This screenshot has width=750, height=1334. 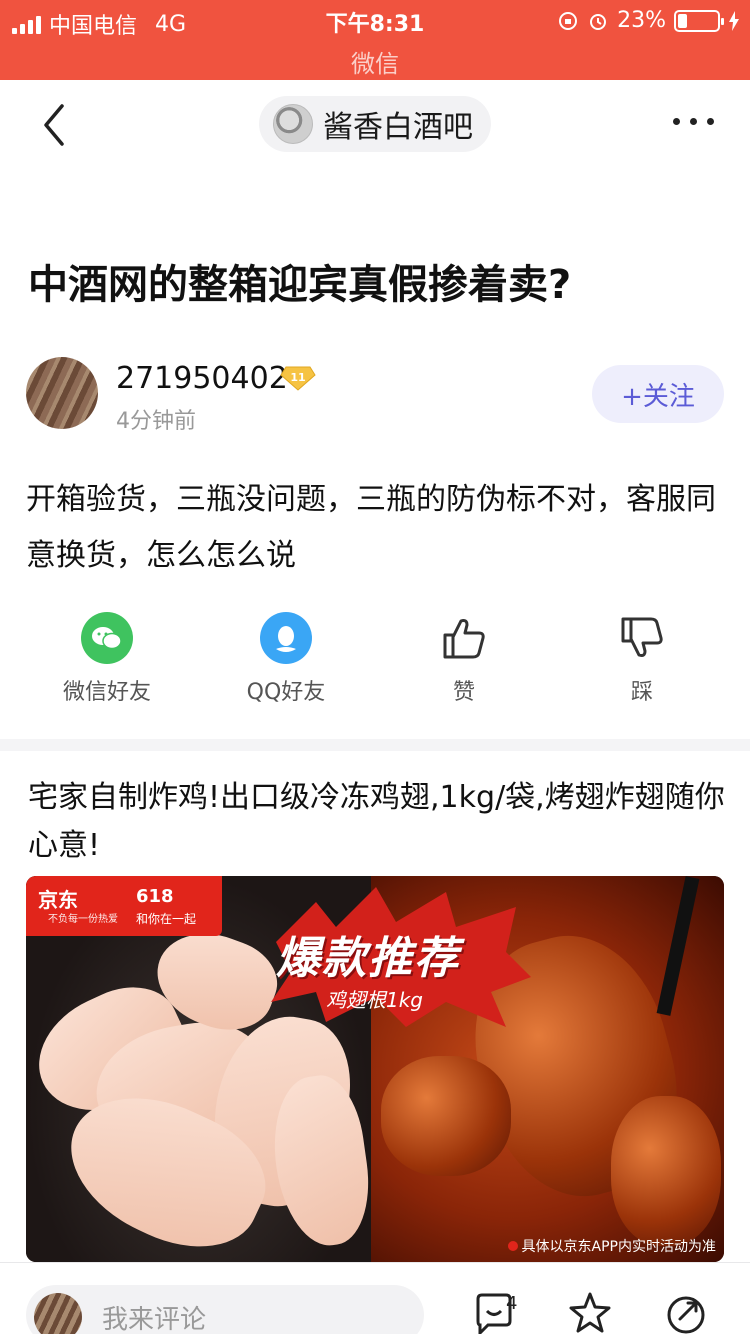 What do you see at coordinates (286, 638) in the screenshot?
I see `qq-icon` at bounding box center [286, 638].